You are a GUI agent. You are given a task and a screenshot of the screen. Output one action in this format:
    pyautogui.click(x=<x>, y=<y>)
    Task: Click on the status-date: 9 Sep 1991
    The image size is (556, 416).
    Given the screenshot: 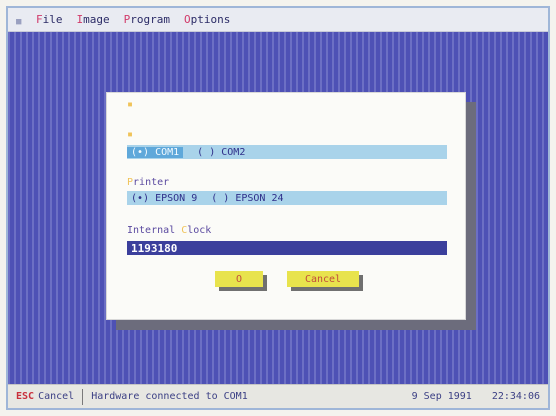 What is the action you would take?
    pyautogui.click(x=441, y=396)
    